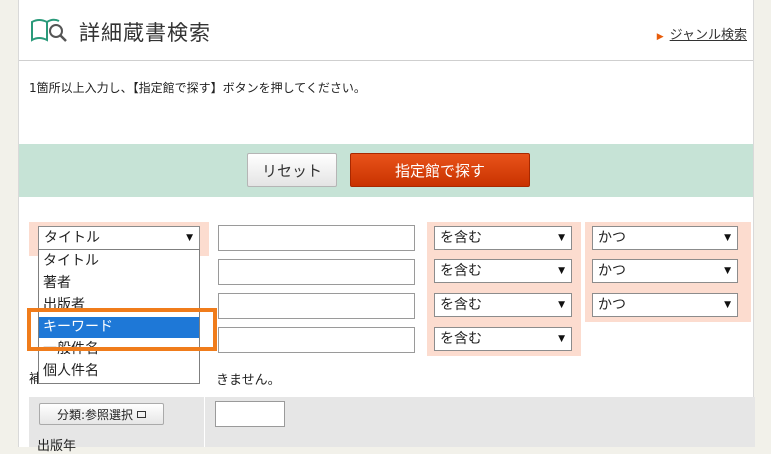 Image resolution: width=771 pixels, height=454 pixels. What do you see at coordinates (72, 238) in the screenshot?
I see `field-select-value: タイトル` at bounding box center [72, 238].